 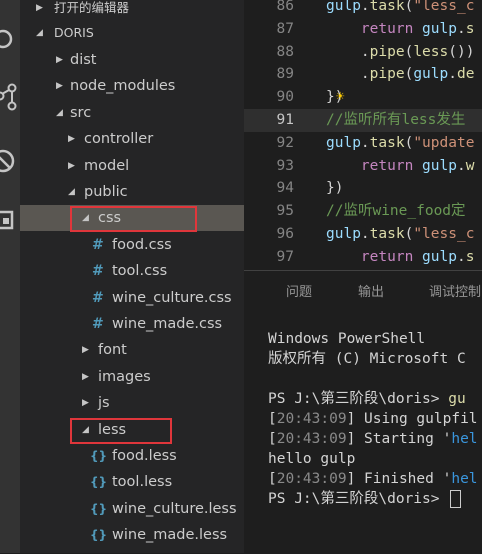 I want to click on source-control-icon, so click(x=10, y=97).